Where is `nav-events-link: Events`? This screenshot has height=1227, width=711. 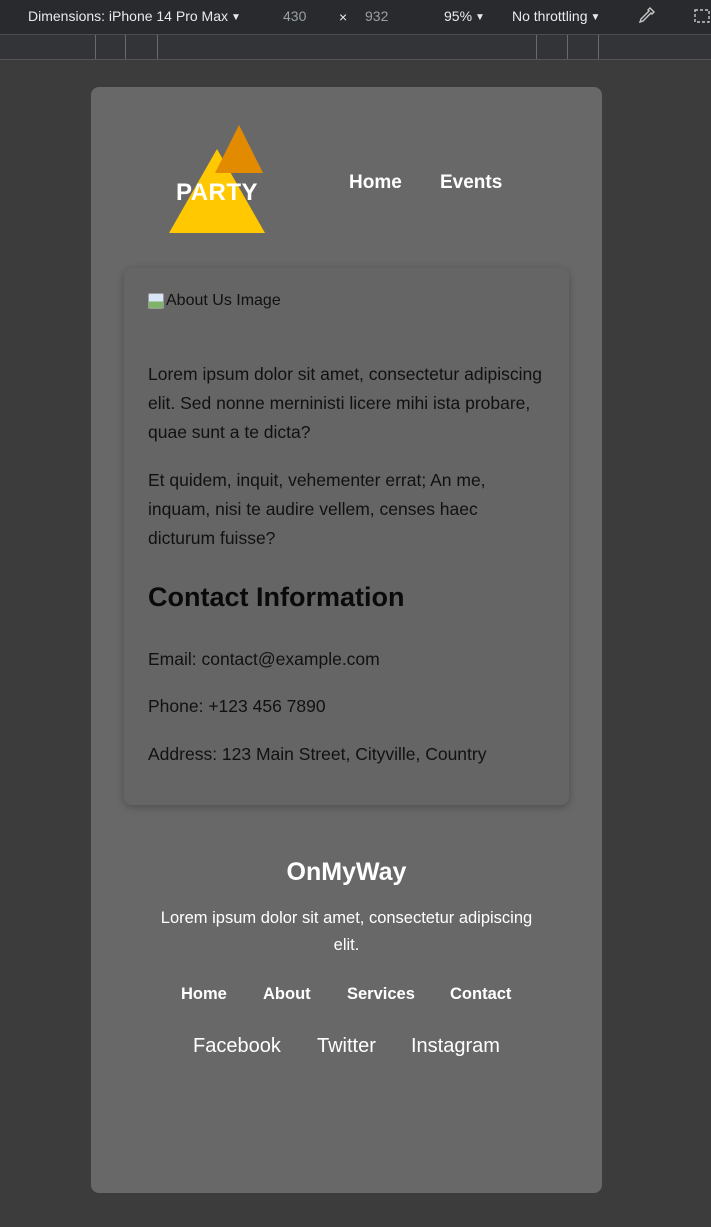
nav-events-link: Events is located at coordinates (471, 183).